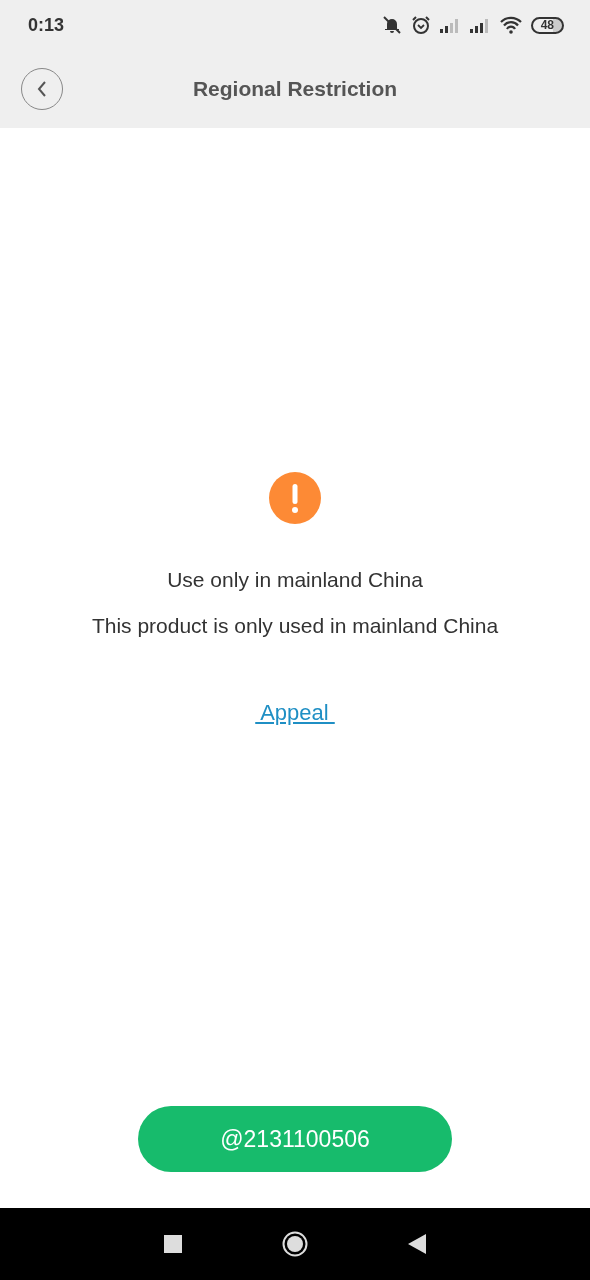 This screenshot has height=1280, width=590. Describe the element at coordinates (295, 580) in the screenshot. I see `message-title: Use only in mainland China` at that location.